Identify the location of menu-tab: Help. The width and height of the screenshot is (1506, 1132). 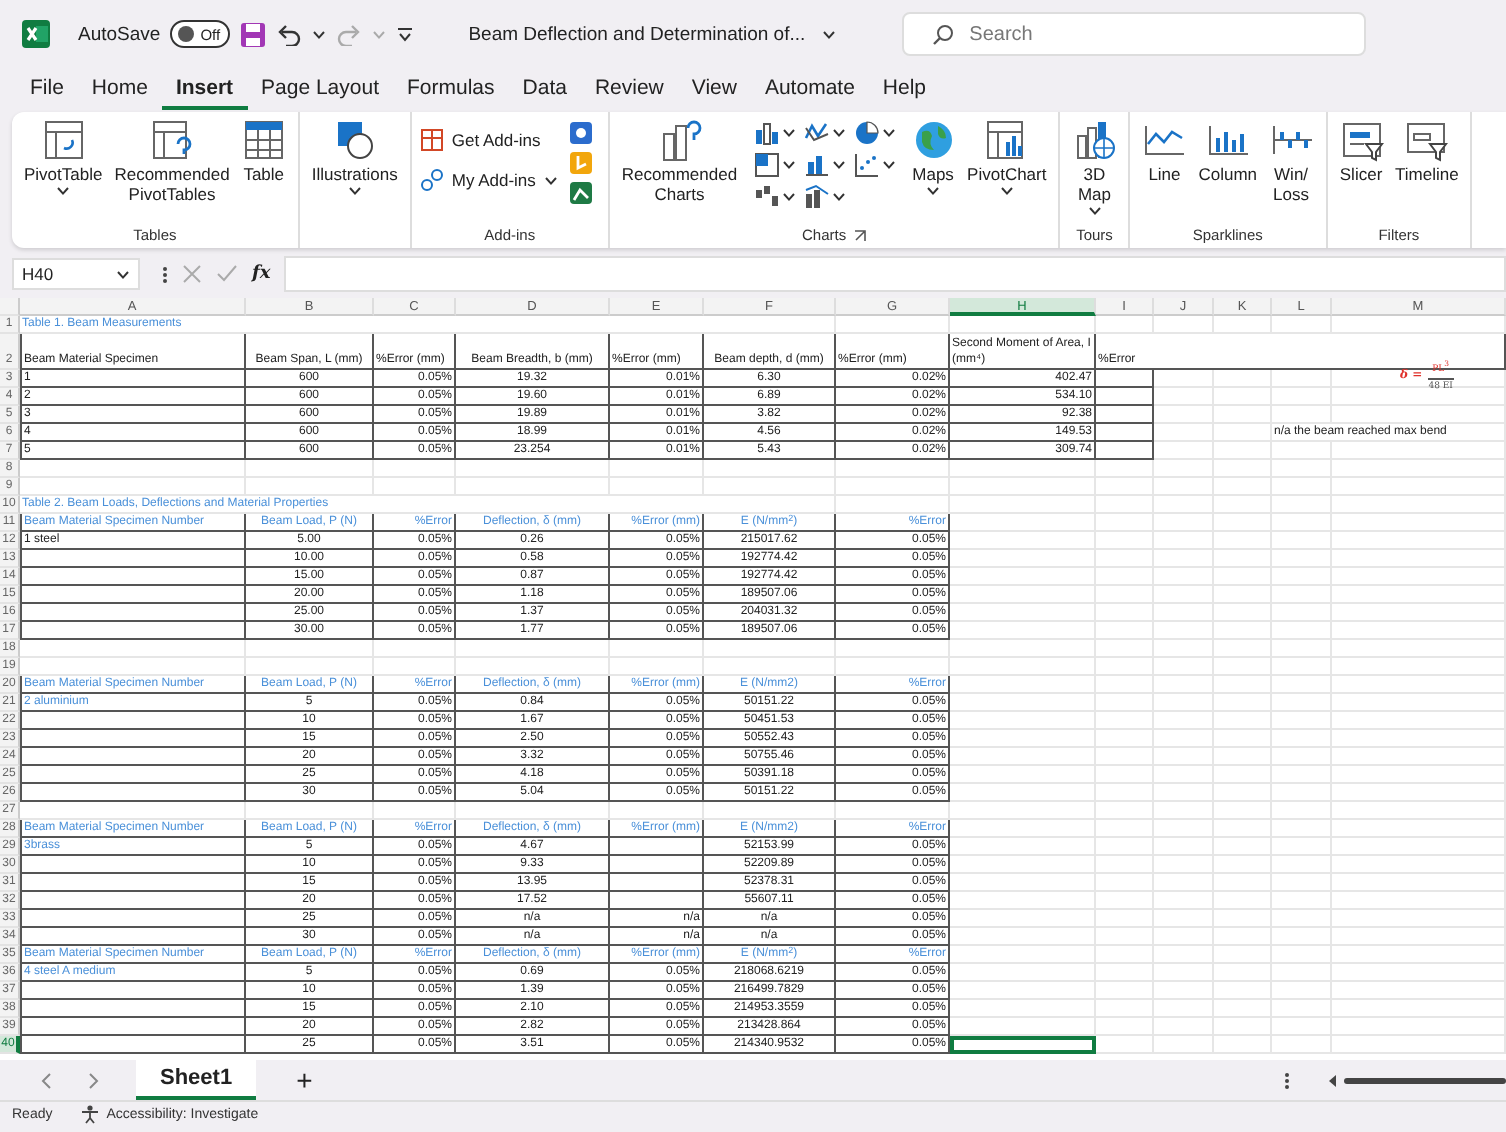
(904, 90).